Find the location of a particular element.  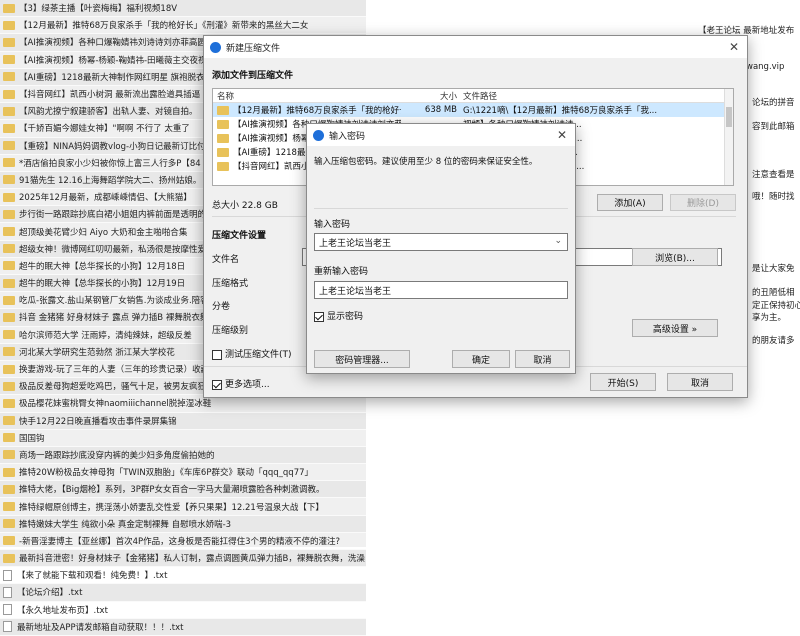

show-password-checkbox: 显示密码 is located at coordinates (338, 315).